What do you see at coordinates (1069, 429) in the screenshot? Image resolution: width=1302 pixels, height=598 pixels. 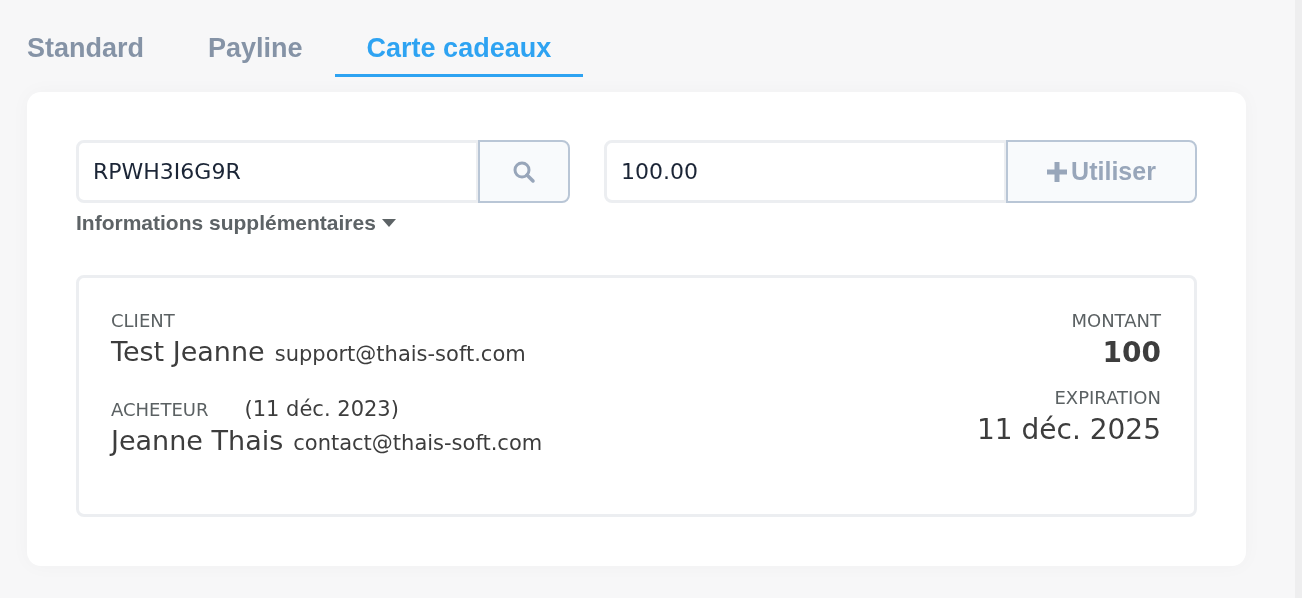 I see `expiration-date: 11 déc. 2025` at bounding box center [1069, 429].